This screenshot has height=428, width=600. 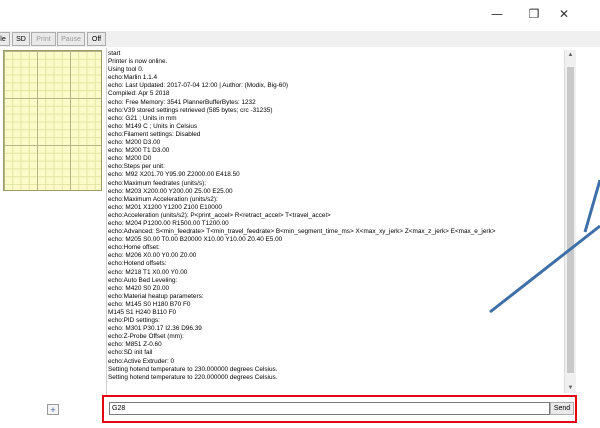 What do you see at coordinates (139, 94) in the screenshot?
I see `console-line: Compiled: Apr 5 2018` at bounding box center [139, 94].